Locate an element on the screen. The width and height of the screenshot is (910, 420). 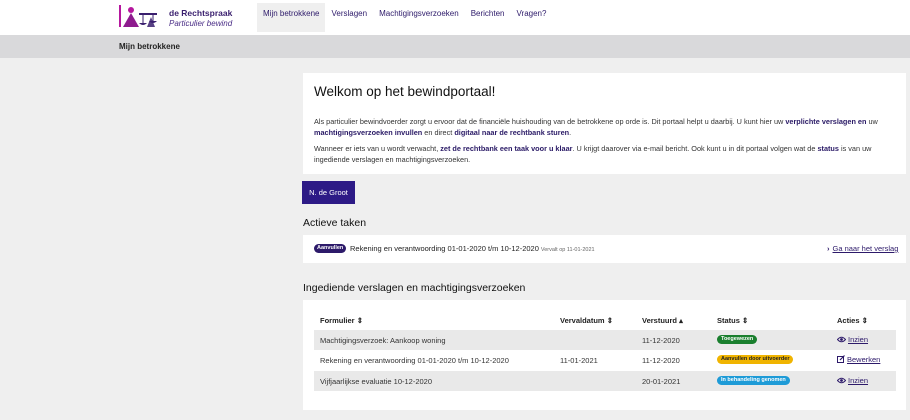
intro-text: . is located at coordinates (570, 132).